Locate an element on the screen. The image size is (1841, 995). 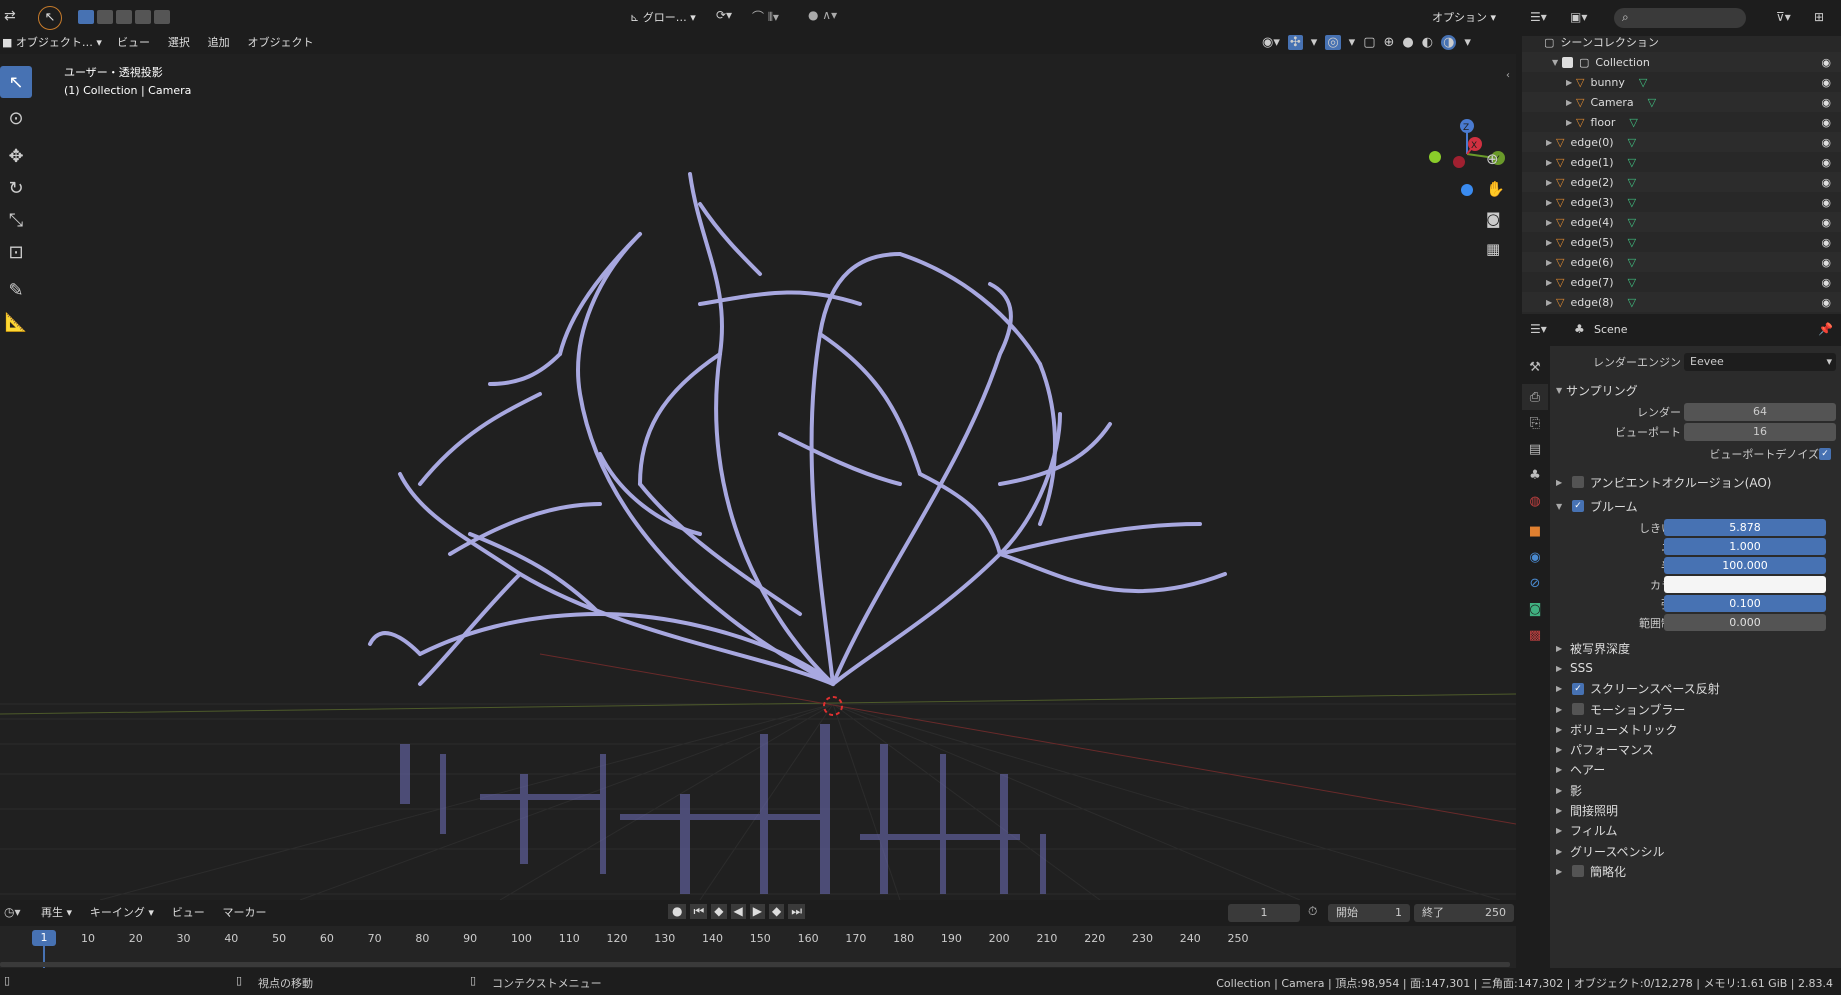
jump-end-icon: ⏭ is located at coordinates (797, 911).